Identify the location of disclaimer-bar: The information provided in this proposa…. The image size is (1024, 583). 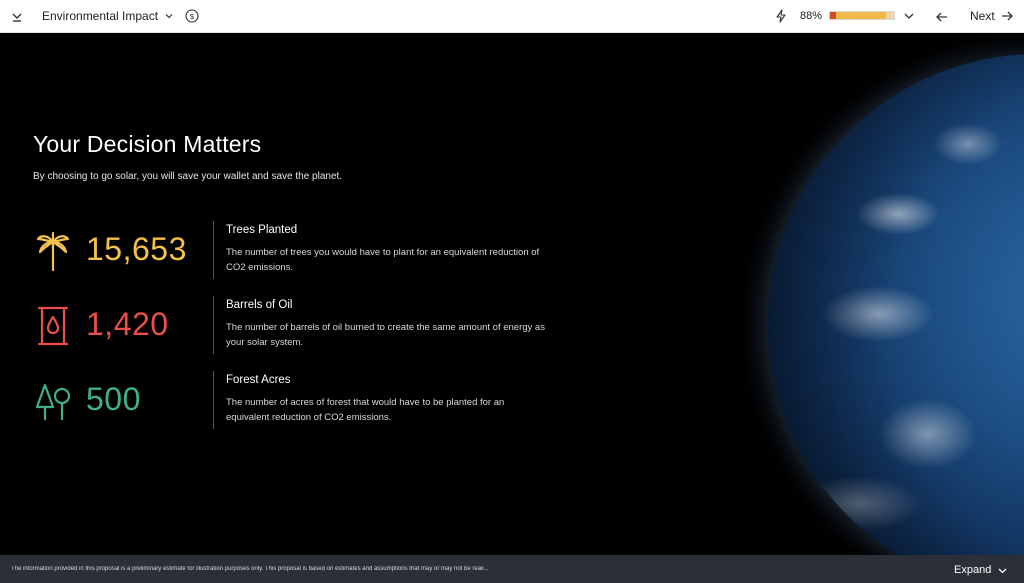
(512, 569).